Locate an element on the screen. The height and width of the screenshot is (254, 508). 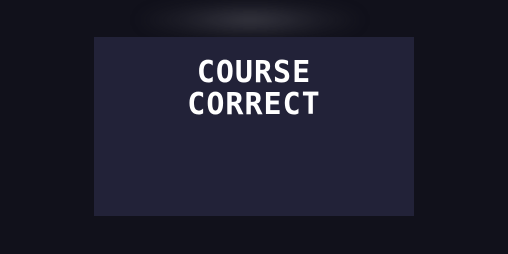
blurred-background-header is located at coordinates (250, 20).